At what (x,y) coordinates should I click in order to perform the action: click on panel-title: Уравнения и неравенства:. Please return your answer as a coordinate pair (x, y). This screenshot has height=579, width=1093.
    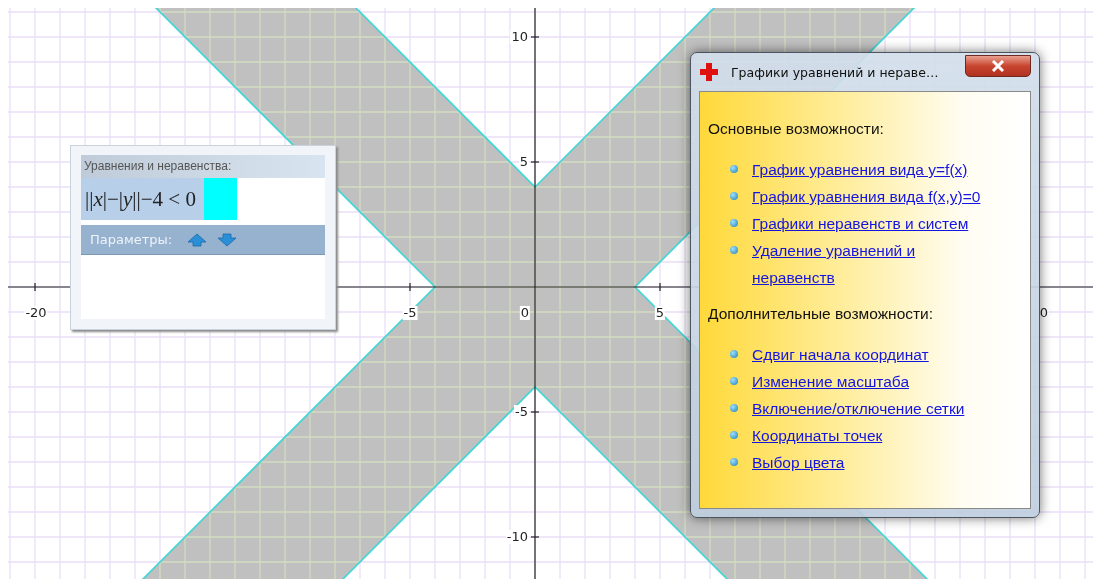
    Looking at the image, I should click on (158, 166).